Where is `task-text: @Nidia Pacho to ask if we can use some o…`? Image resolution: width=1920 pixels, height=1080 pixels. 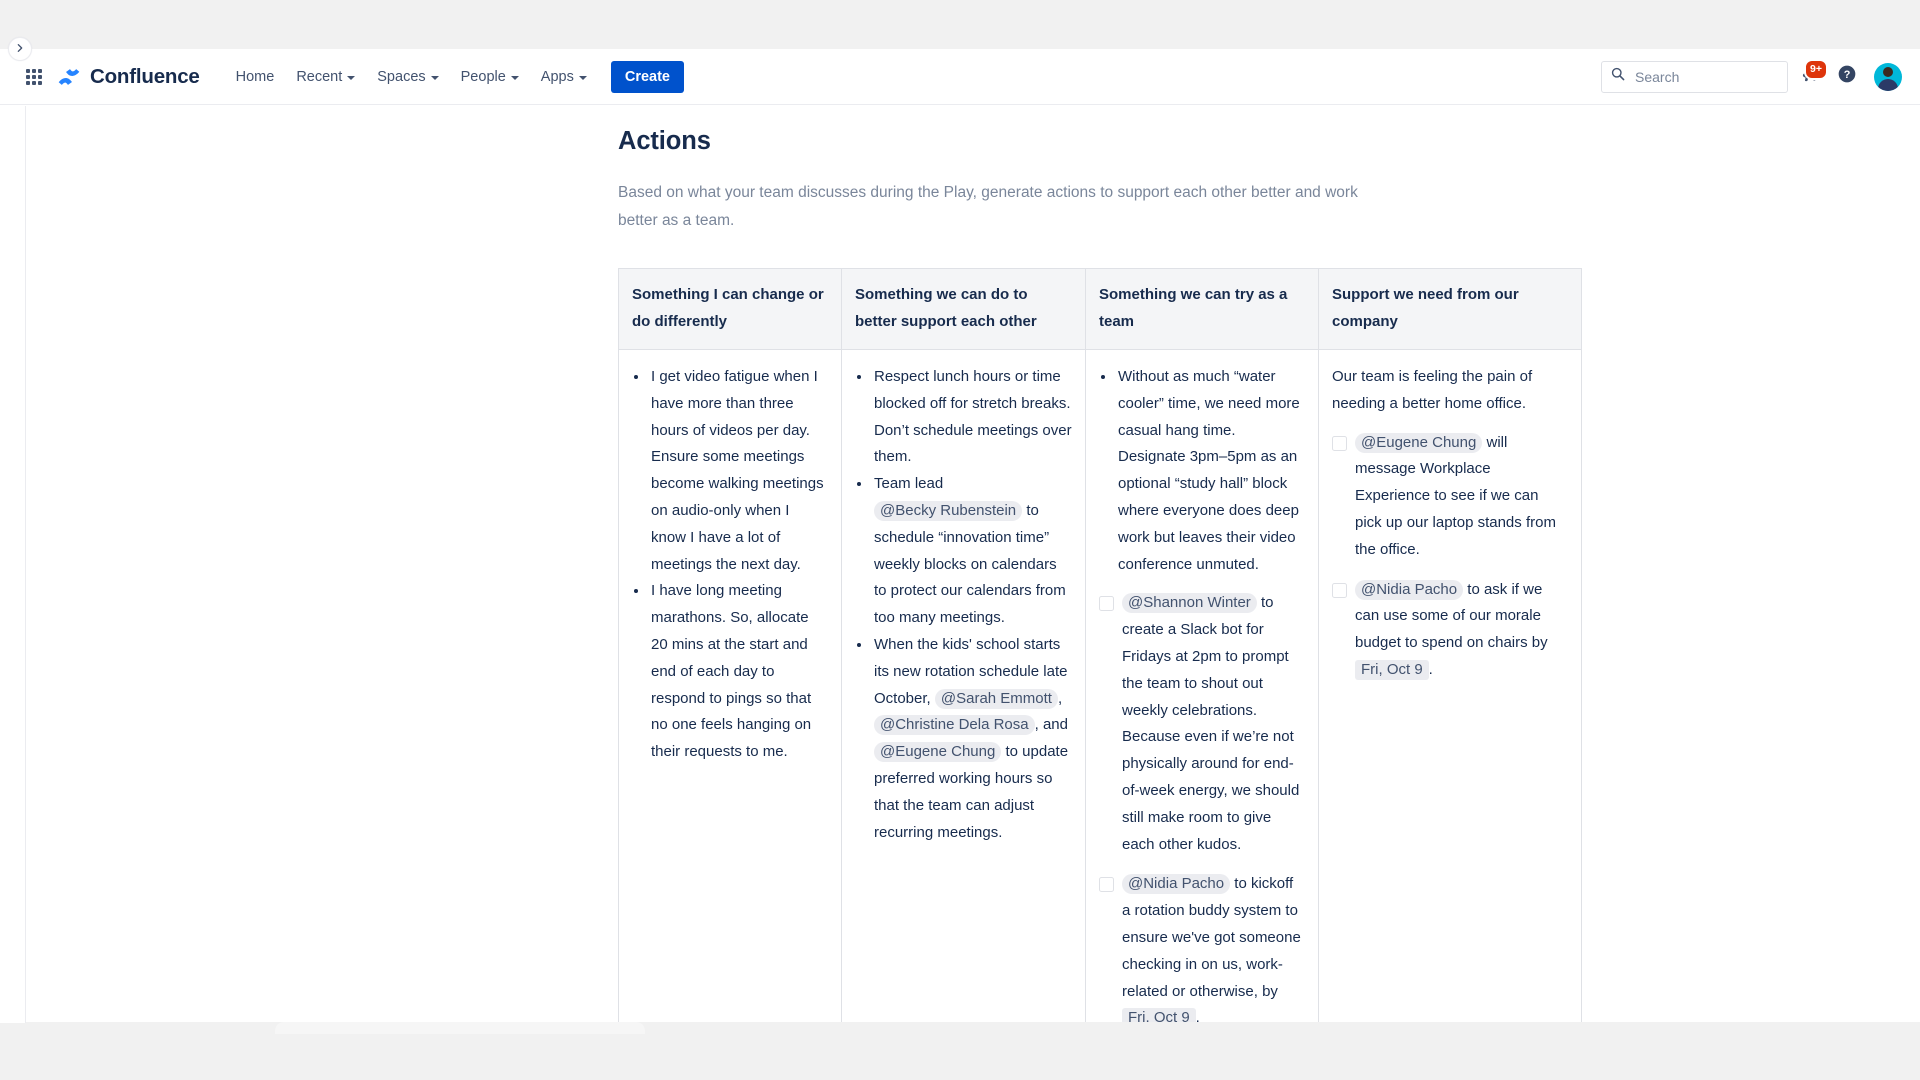 task-text: @Nidia Pacho to ask if we can use some o… is located at coordinates (1461, 630).